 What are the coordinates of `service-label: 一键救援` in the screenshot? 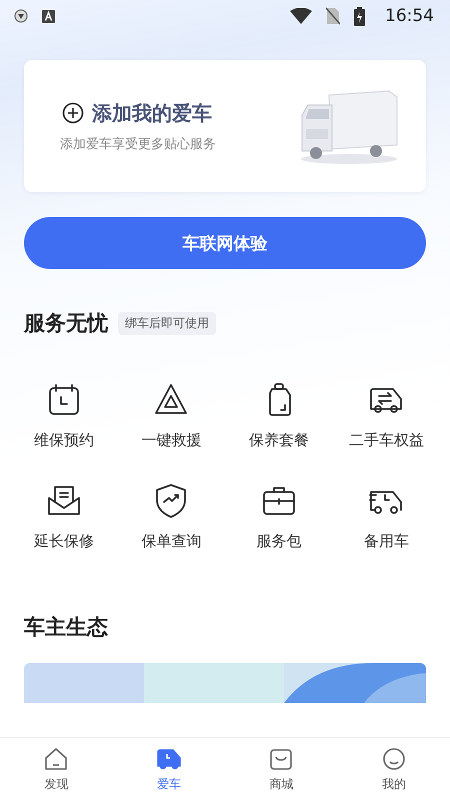 It's located at (171, 440).